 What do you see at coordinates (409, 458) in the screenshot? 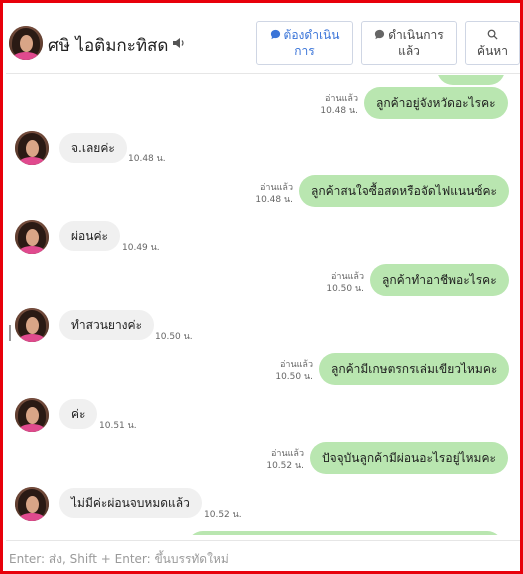
I see `outgoing-message: ปัจจุบันลูกค้ามีผ่อนอะไรอยู่ไหมคะ` at bounding box center [409, 458].